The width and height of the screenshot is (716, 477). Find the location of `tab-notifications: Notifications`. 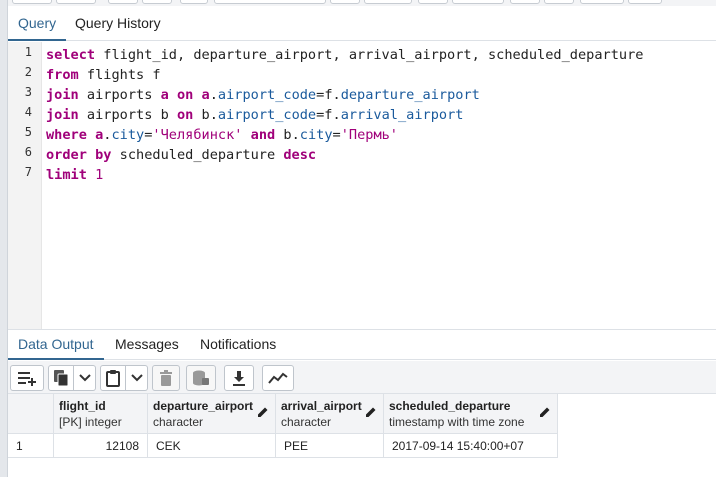

tab-notifications: Notifications is located at coordinates (238, 345).